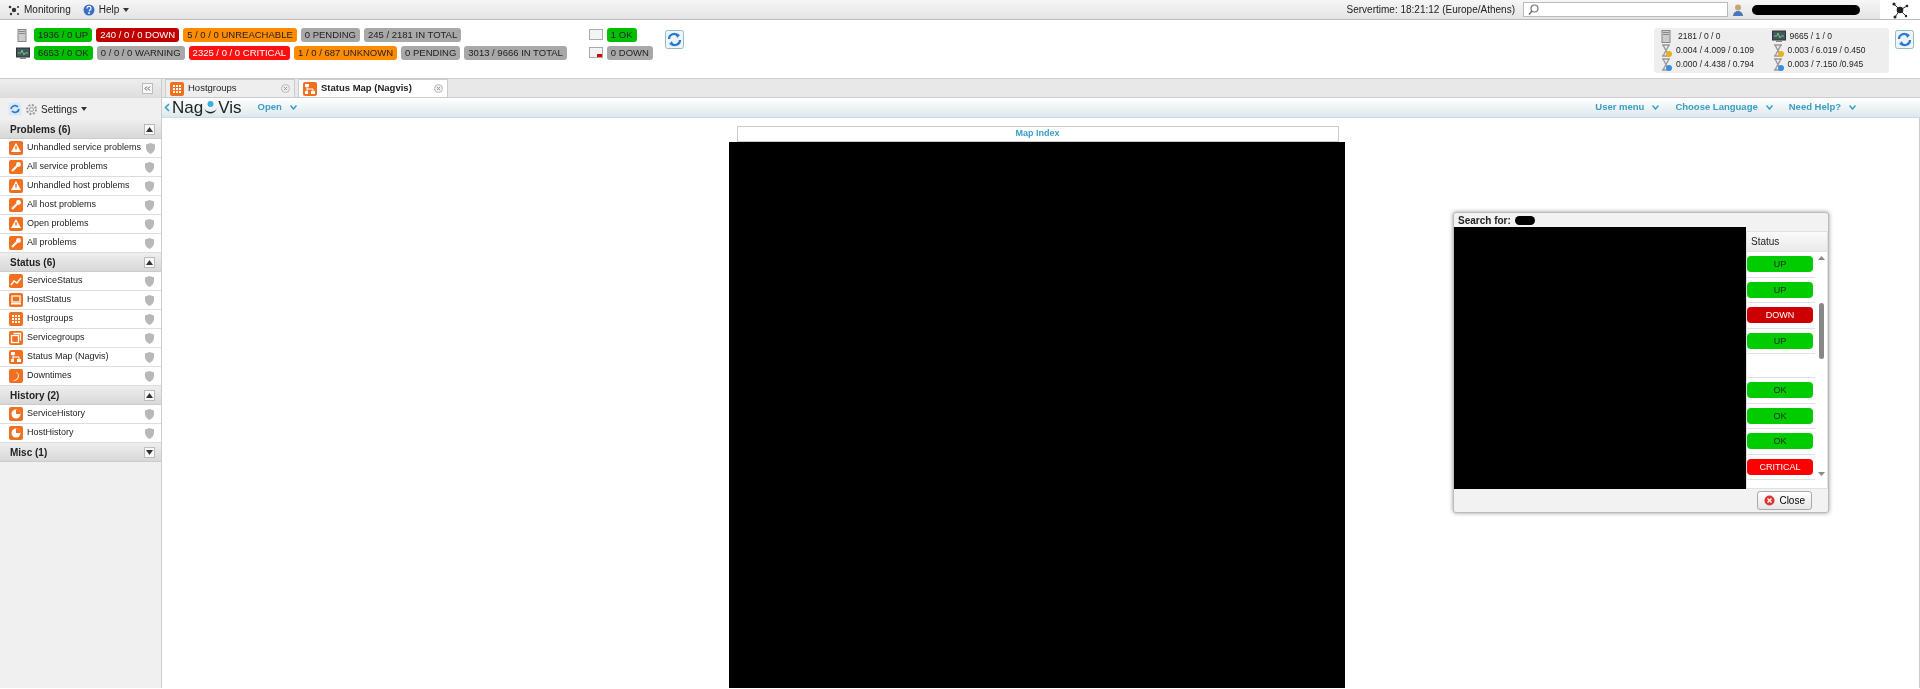 The height and width of the screenshot is (689, 1920). What do you see at coordinates (1037, 134) in the screenshot?
I see `panel-title: Map Index` at bounding box center [1037, 134].